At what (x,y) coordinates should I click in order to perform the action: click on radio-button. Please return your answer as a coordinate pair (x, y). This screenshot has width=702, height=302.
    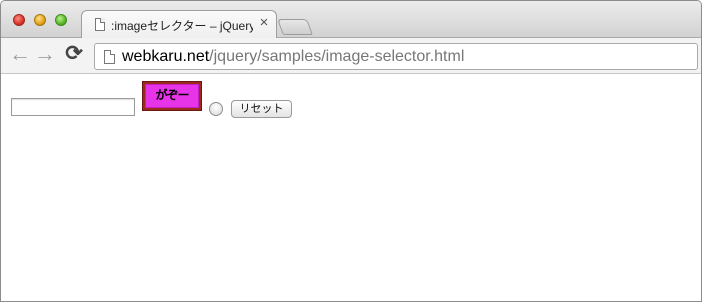
    Looking at the image, I should click on (216, 109).